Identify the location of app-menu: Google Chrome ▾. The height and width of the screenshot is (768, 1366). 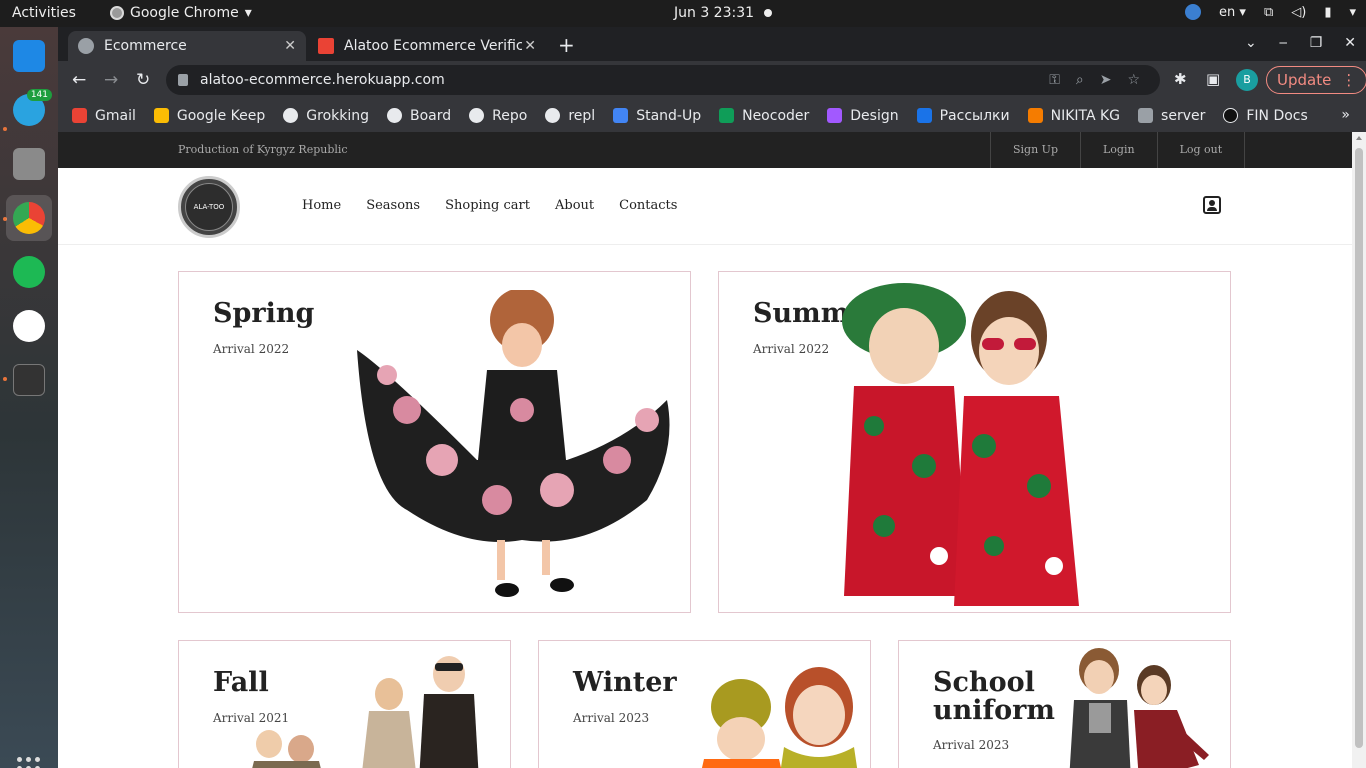
(181, 13).